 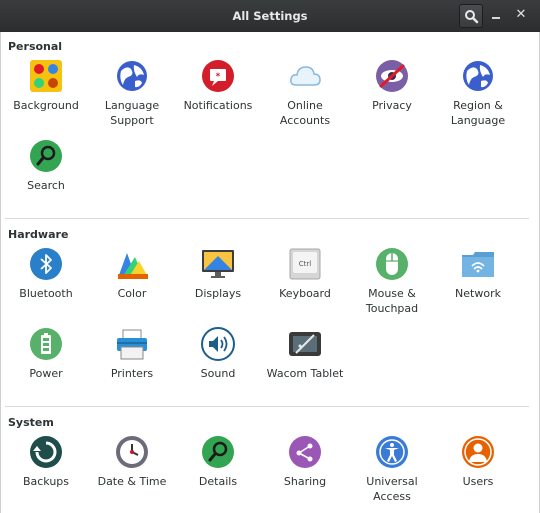 I want to click on settings-item-label: Sound, so click(x=218, y=373).